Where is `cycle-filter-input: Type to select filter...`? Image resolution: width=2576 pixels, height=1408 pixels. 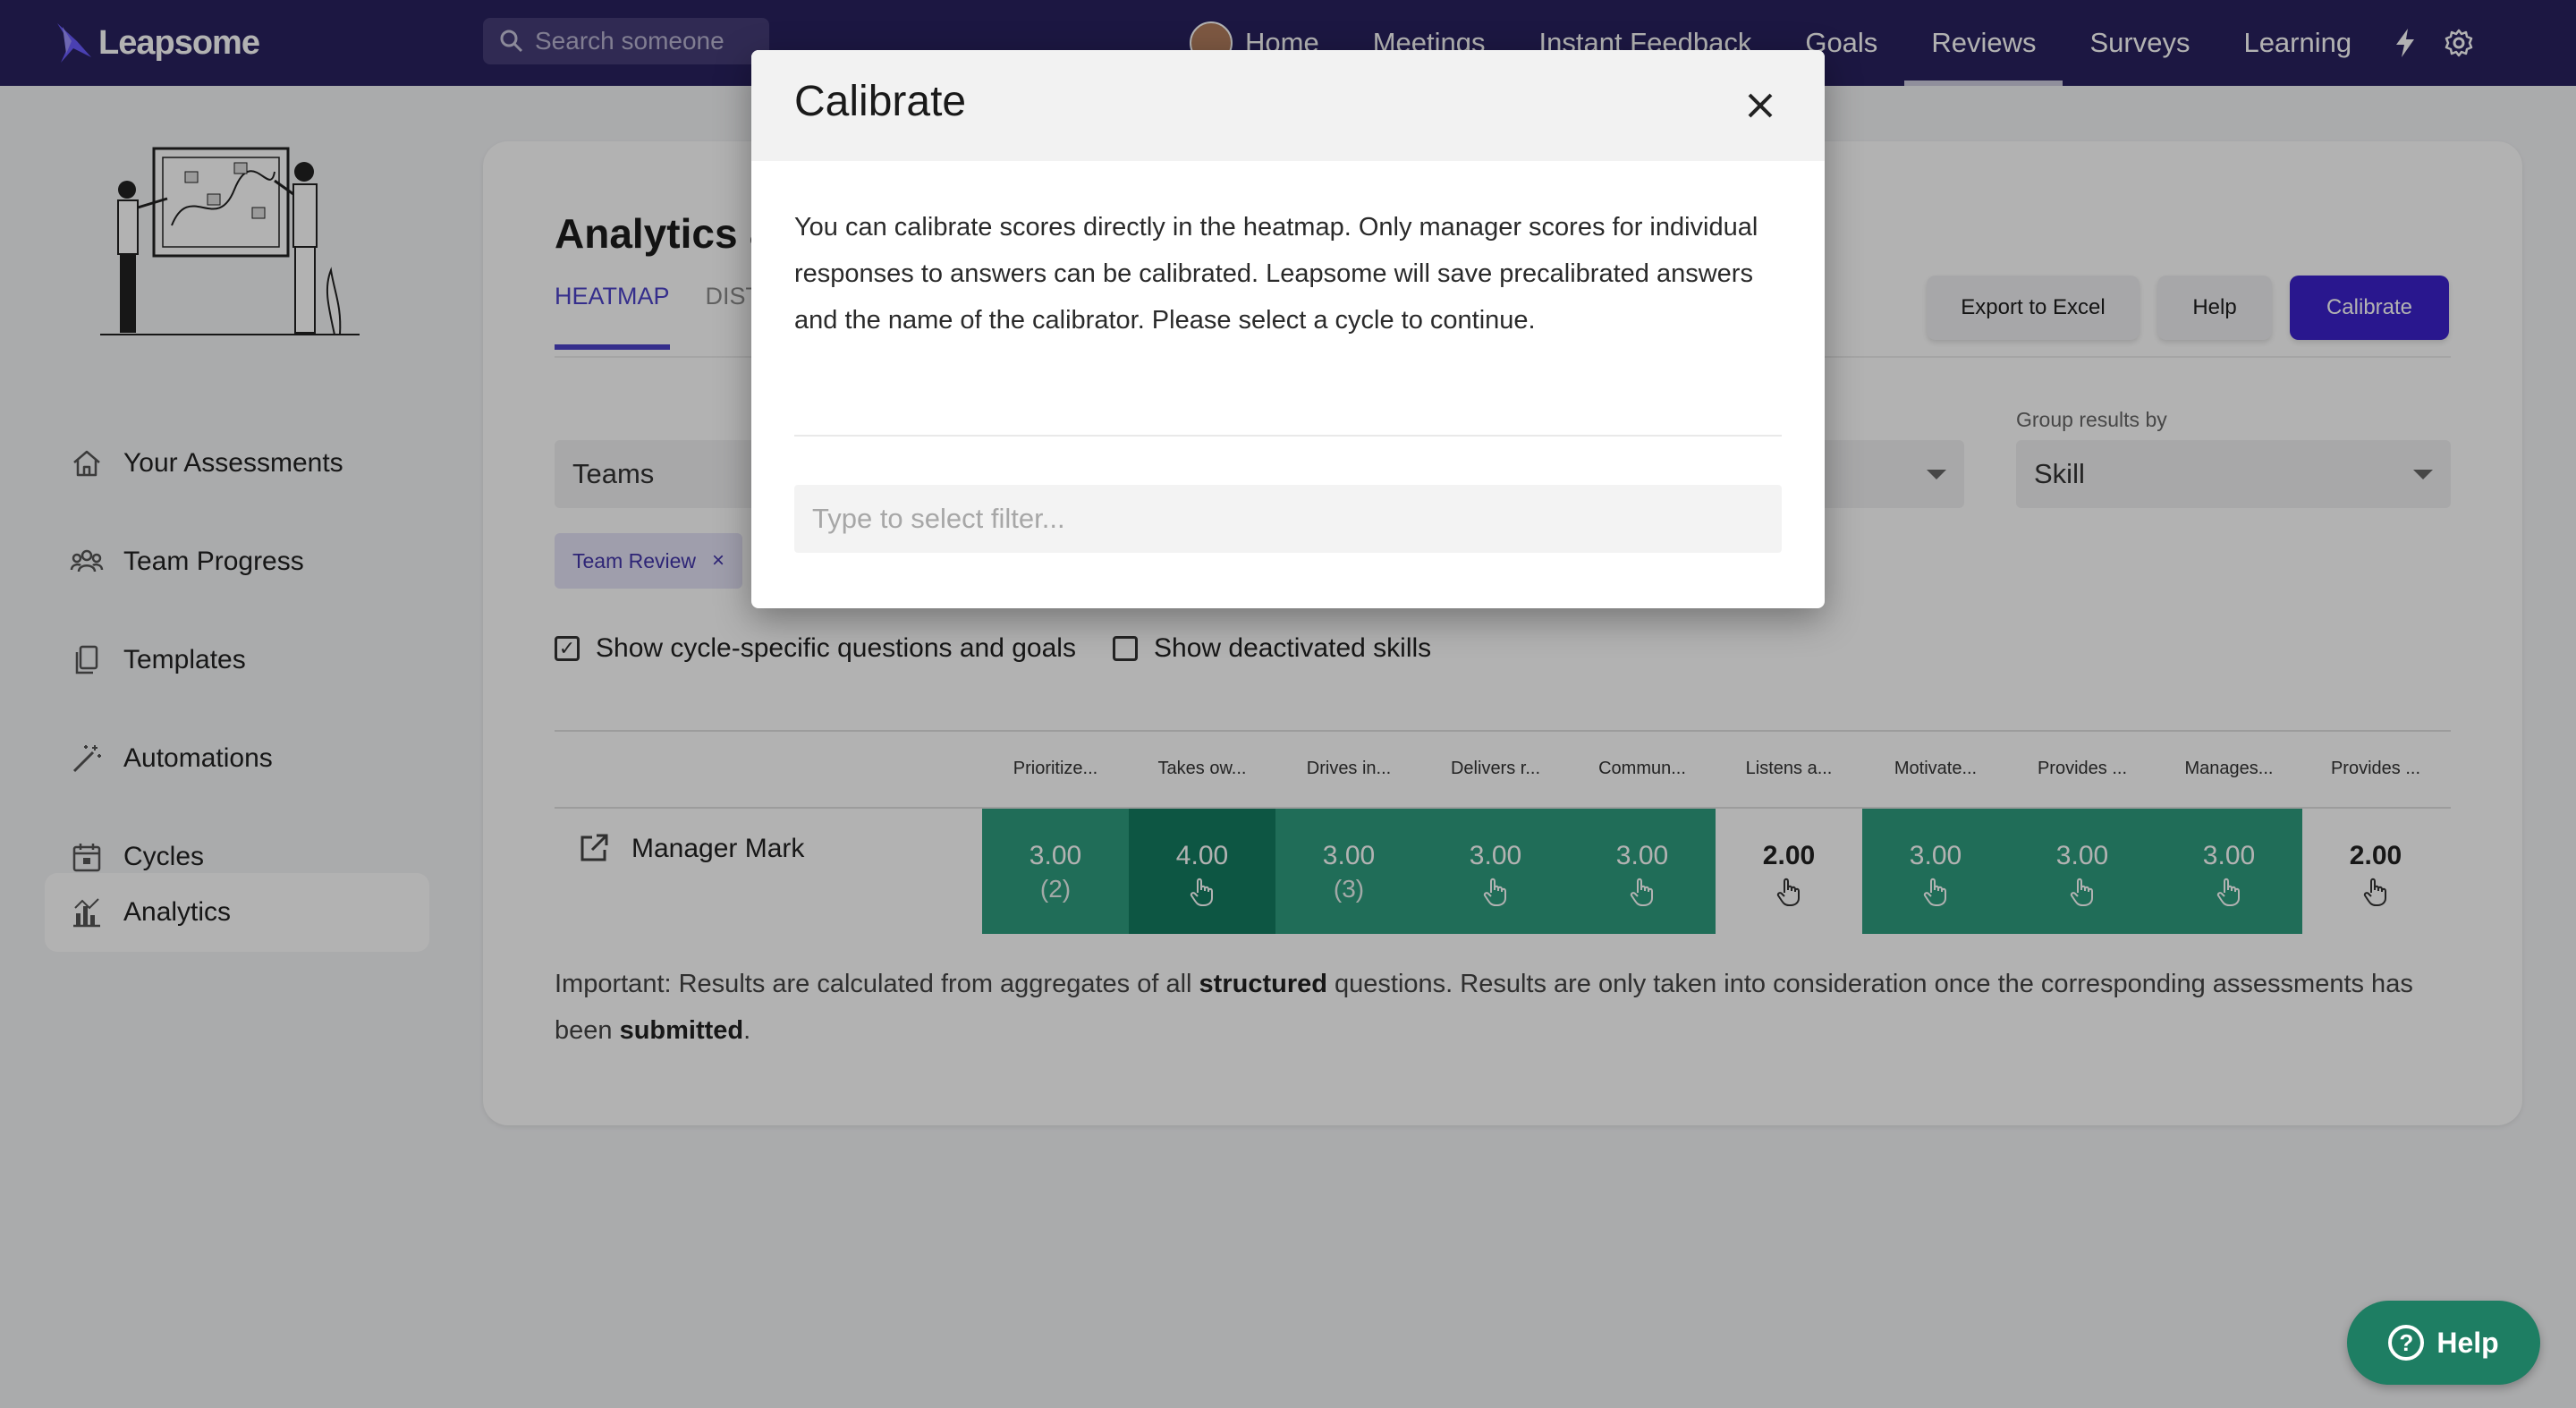 cycle-filter-input: Type to select filter... is located at coordinates (1288, 519).